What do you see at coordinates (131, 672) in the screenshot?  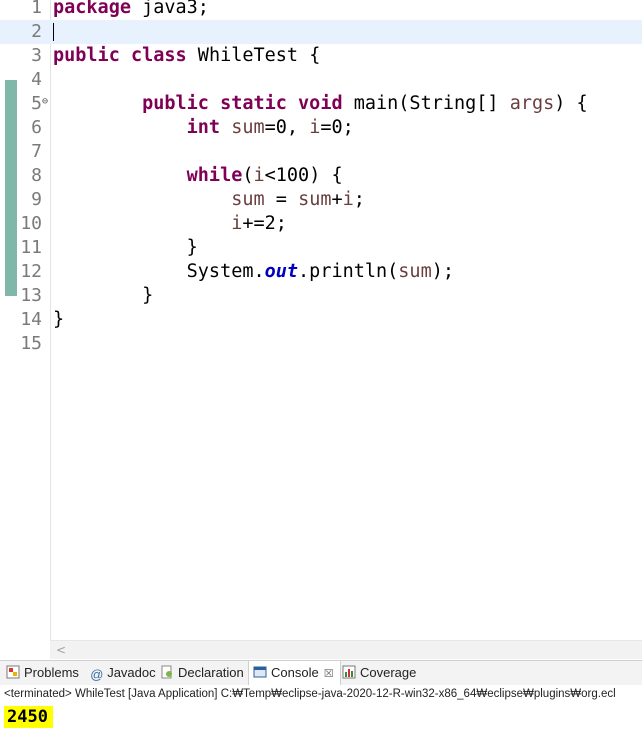 I see `tab-label: Javadoc` at bounding box center [131, 672].